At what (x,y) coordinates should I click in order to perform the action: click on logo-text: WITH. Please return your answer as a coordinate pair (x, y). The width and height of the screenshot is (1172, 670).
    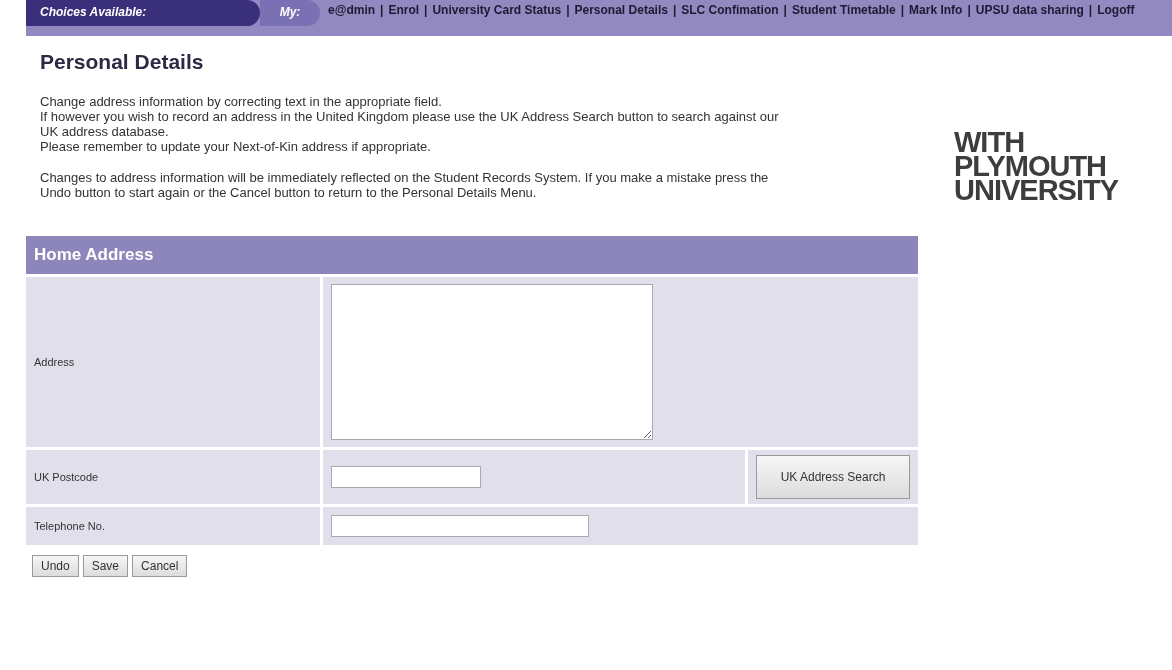
    Looking at the image, I should click on (989, 142).